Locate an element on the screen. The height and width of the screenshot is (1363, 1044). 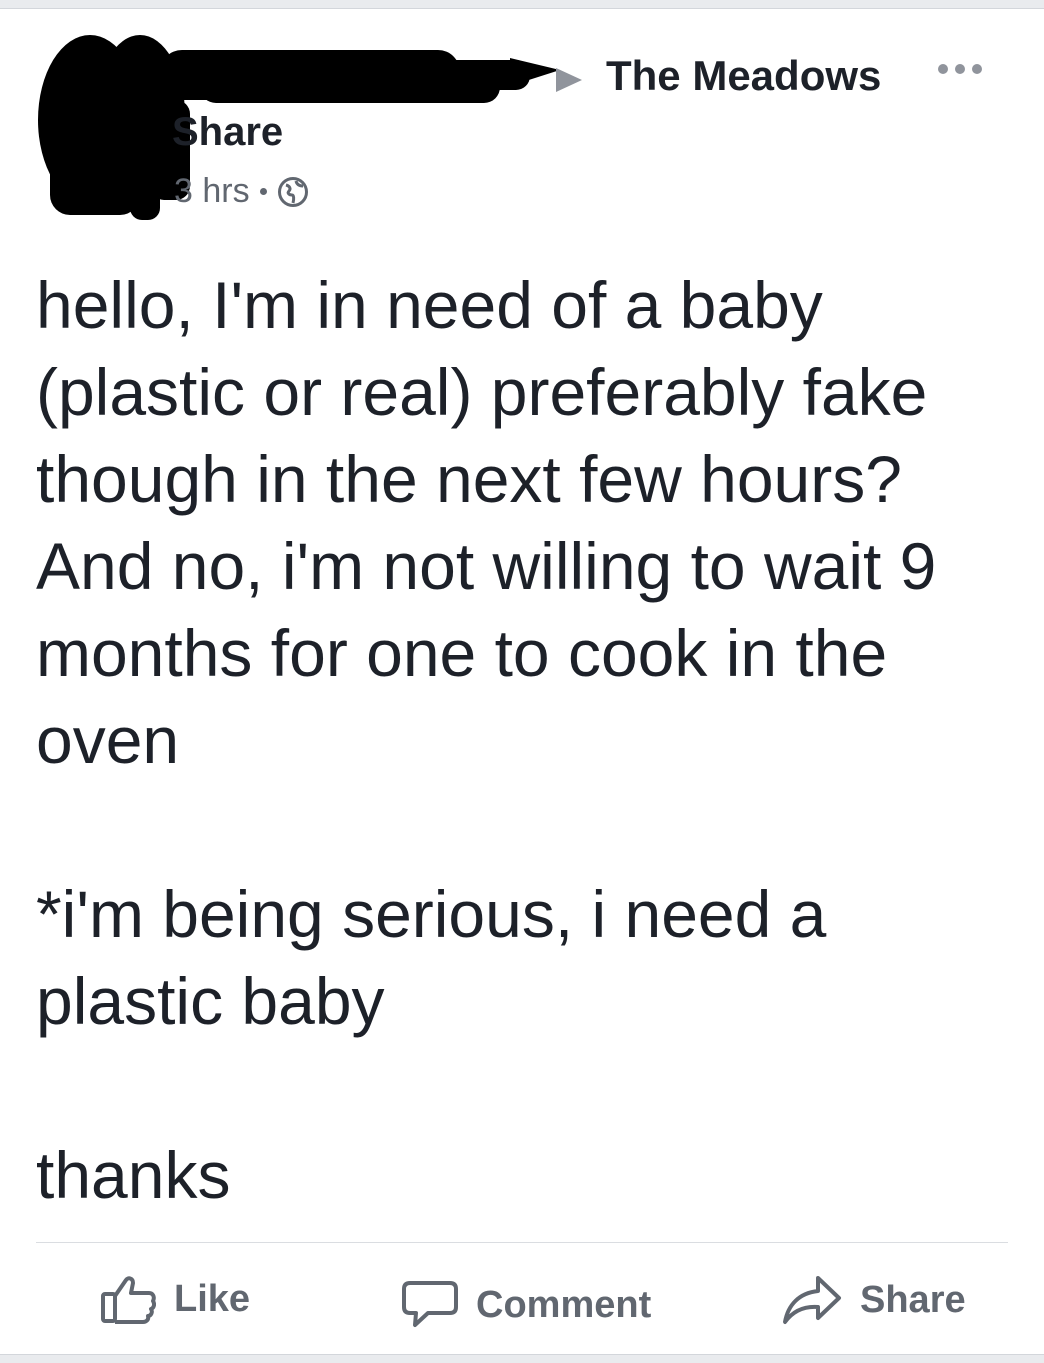
post-meta: 3 hrs is located at coordinates (241, 191).